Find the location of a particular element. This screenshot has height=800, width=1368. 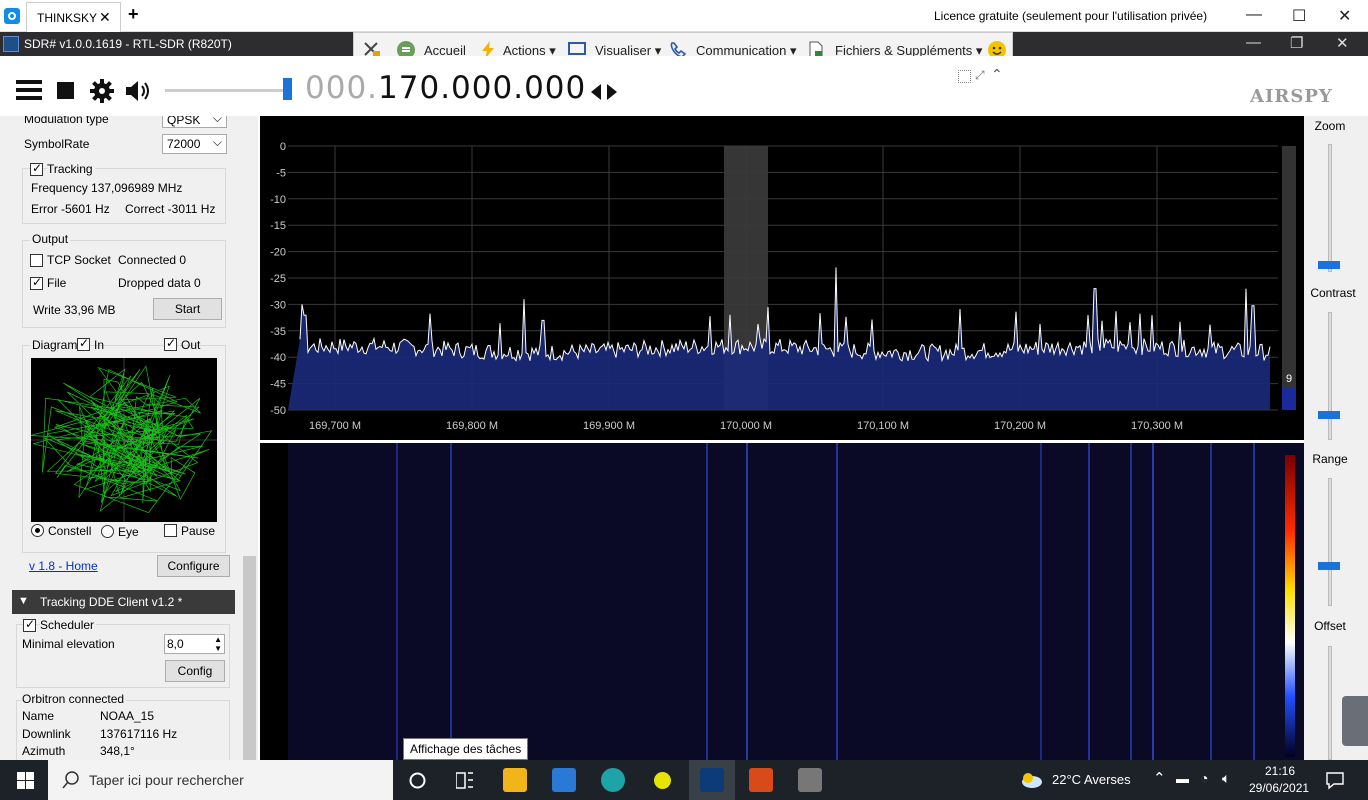

constell-radio is located at coordinates (37, 530).